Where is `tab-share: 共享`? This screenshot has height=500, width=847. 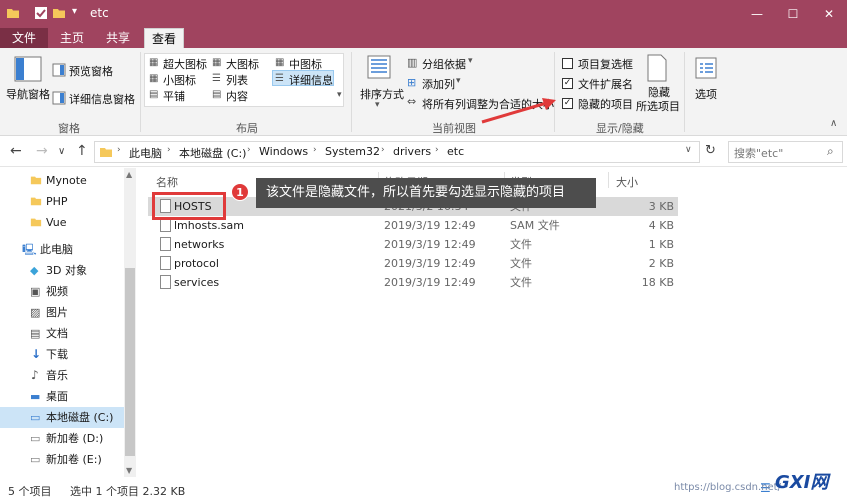
tab-share: 共享 is located at coordinates (118, 38).